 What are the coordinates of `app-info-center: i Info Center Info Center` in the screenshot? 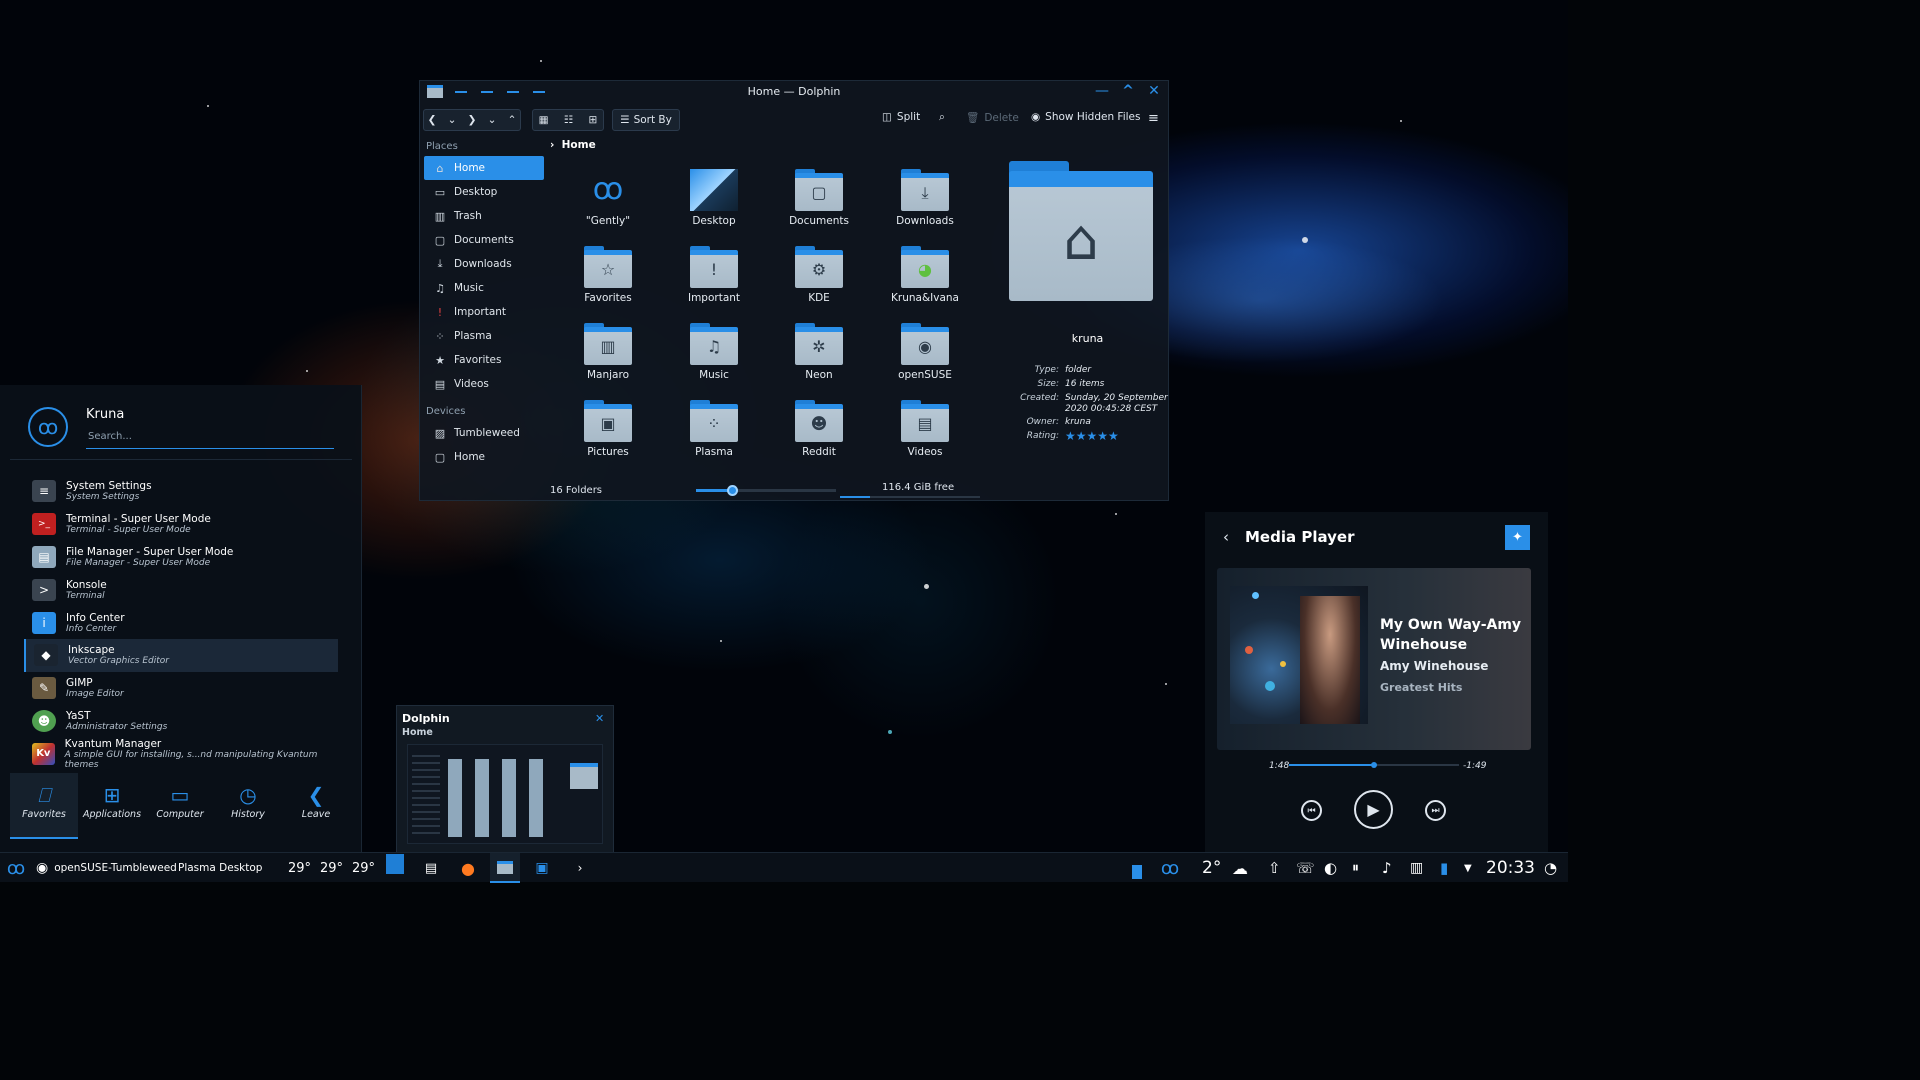 It's located at (181, 622).